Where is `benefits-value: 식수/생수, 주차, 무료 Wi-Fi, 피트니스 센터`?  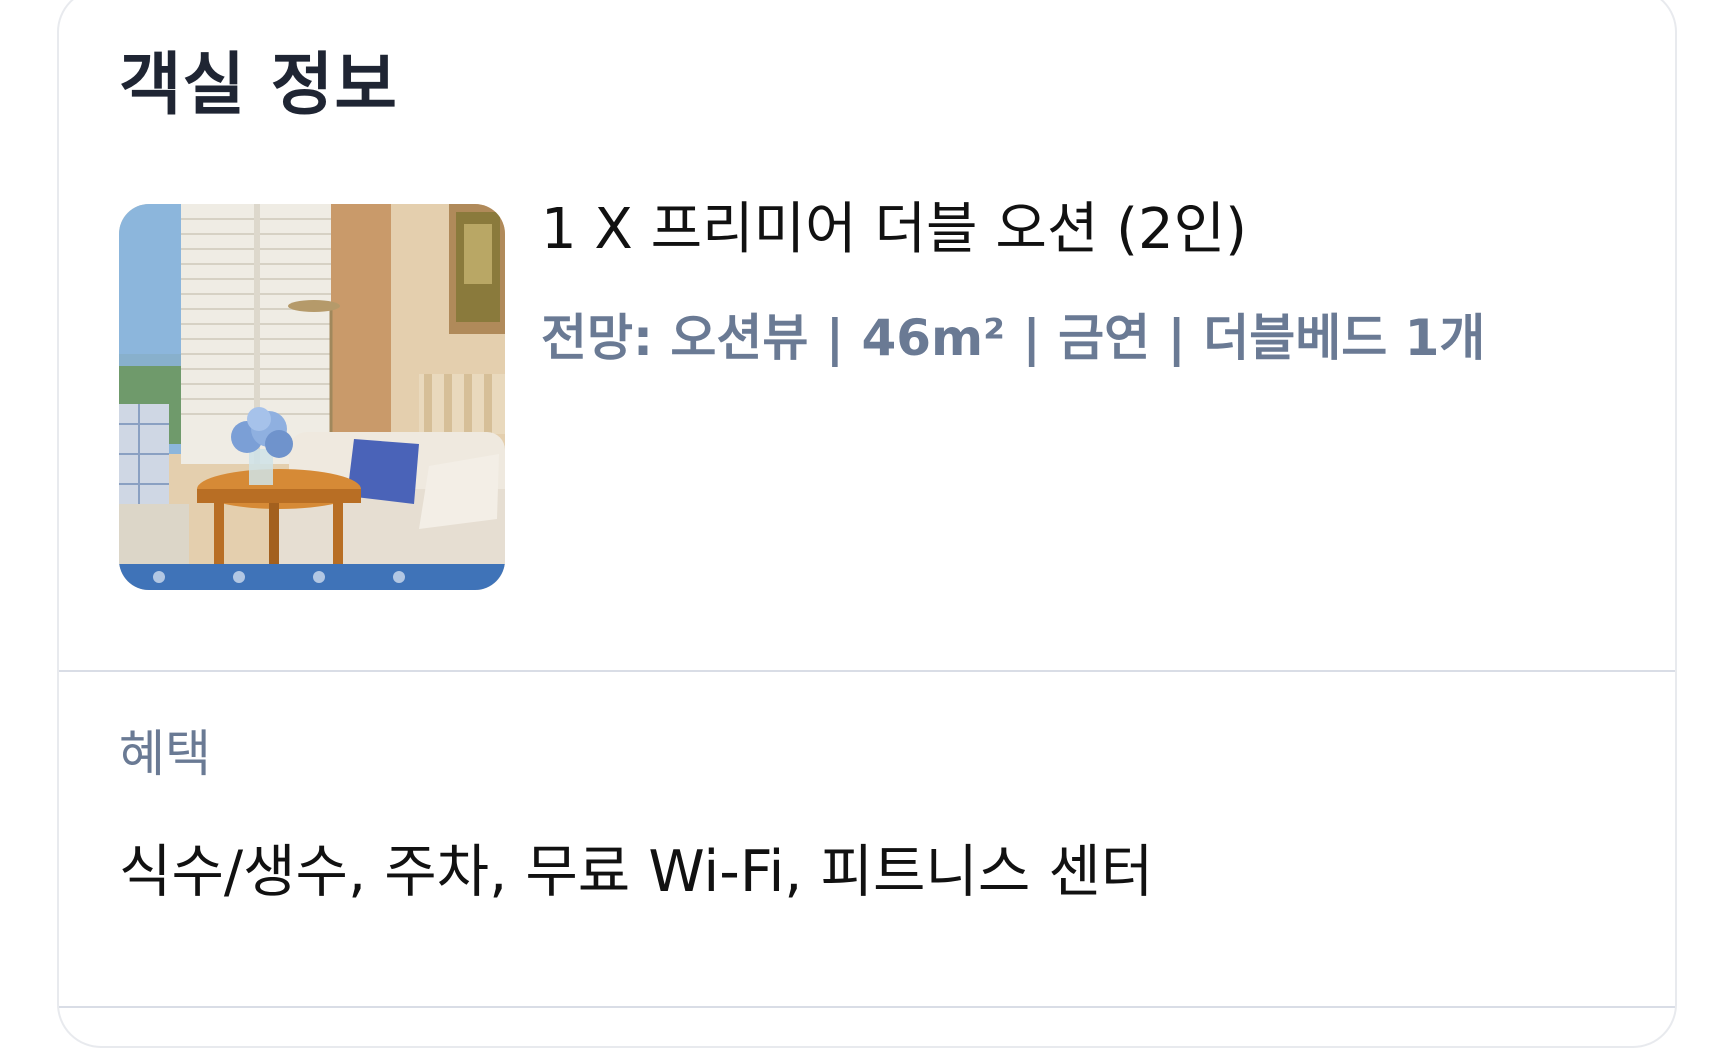 benefits-value: 식수/생수, 주차, 무료 Wi-Fi, 피트니스 센터 is located at coordinates (636, 872).